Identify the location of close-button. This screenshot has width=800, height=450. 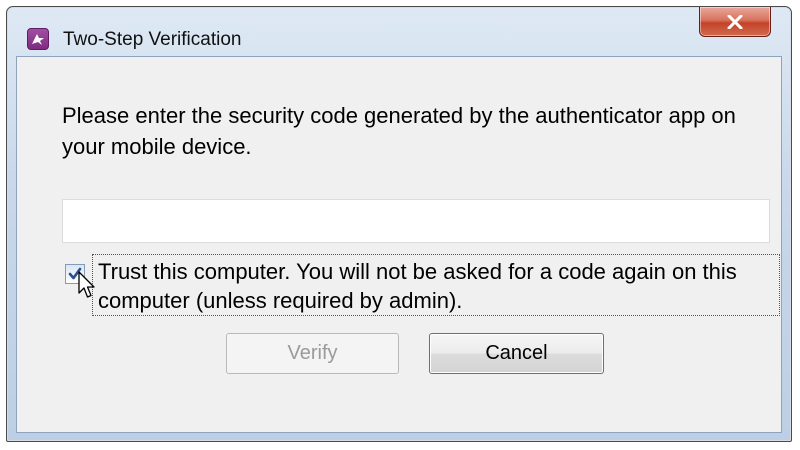
(735, 22).